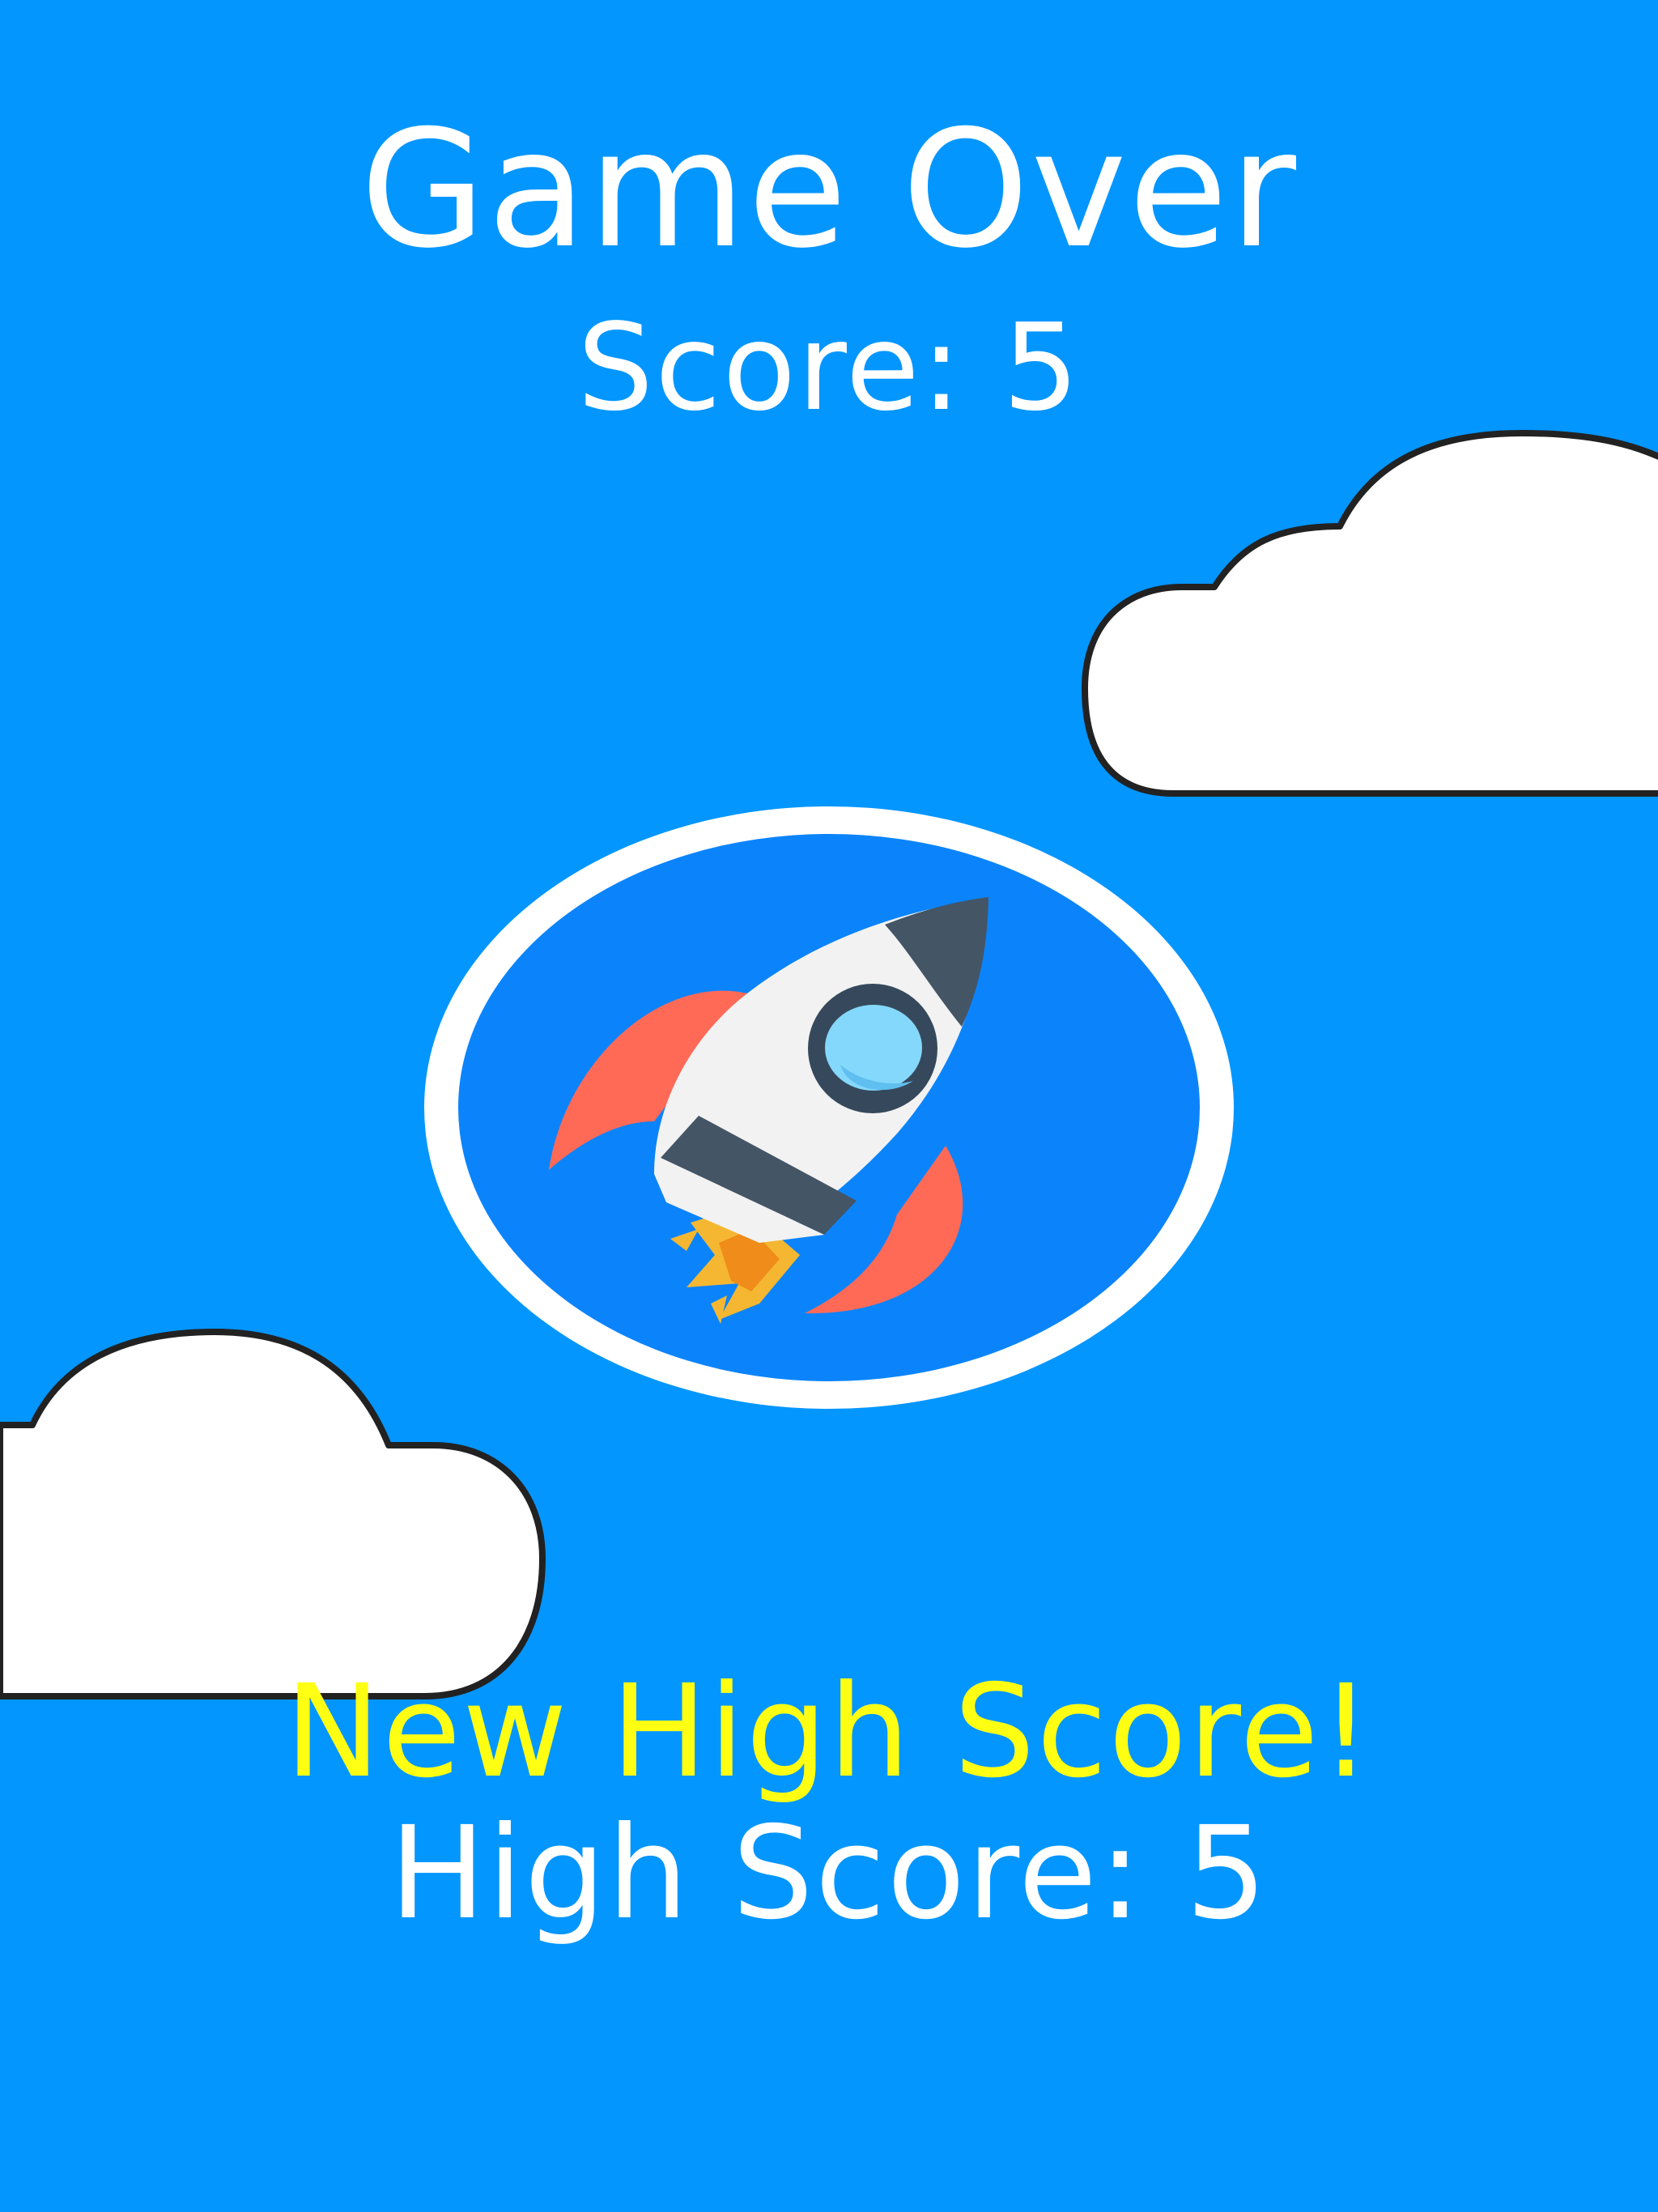  What do you see at coordinates (829, 190) in the screenshot?
I see `game-over-title: Game Over` at bounding box center [829, 190].